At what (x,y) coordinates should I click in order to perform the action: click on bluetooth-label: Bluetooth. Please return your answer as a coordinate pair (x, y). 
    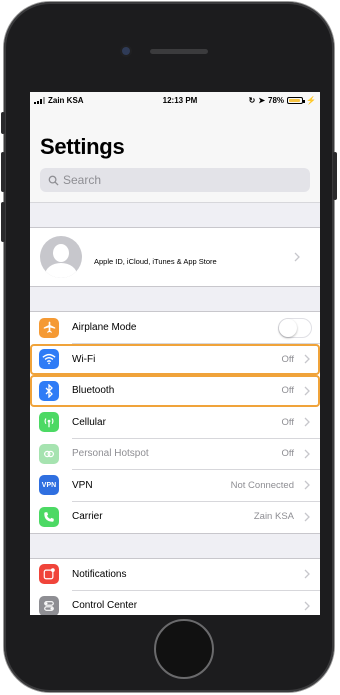
    Looking at the image, I should click on (93, 391).